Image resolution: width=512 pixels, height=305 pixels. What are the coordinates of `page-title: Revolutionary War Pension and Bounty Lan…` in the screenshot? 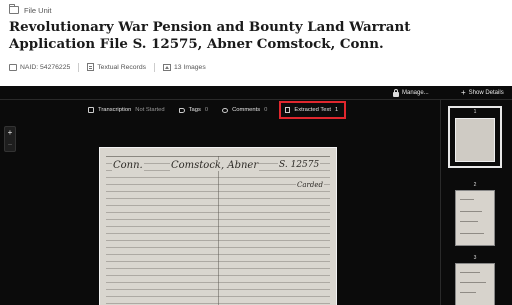 It's located at (210, 35).